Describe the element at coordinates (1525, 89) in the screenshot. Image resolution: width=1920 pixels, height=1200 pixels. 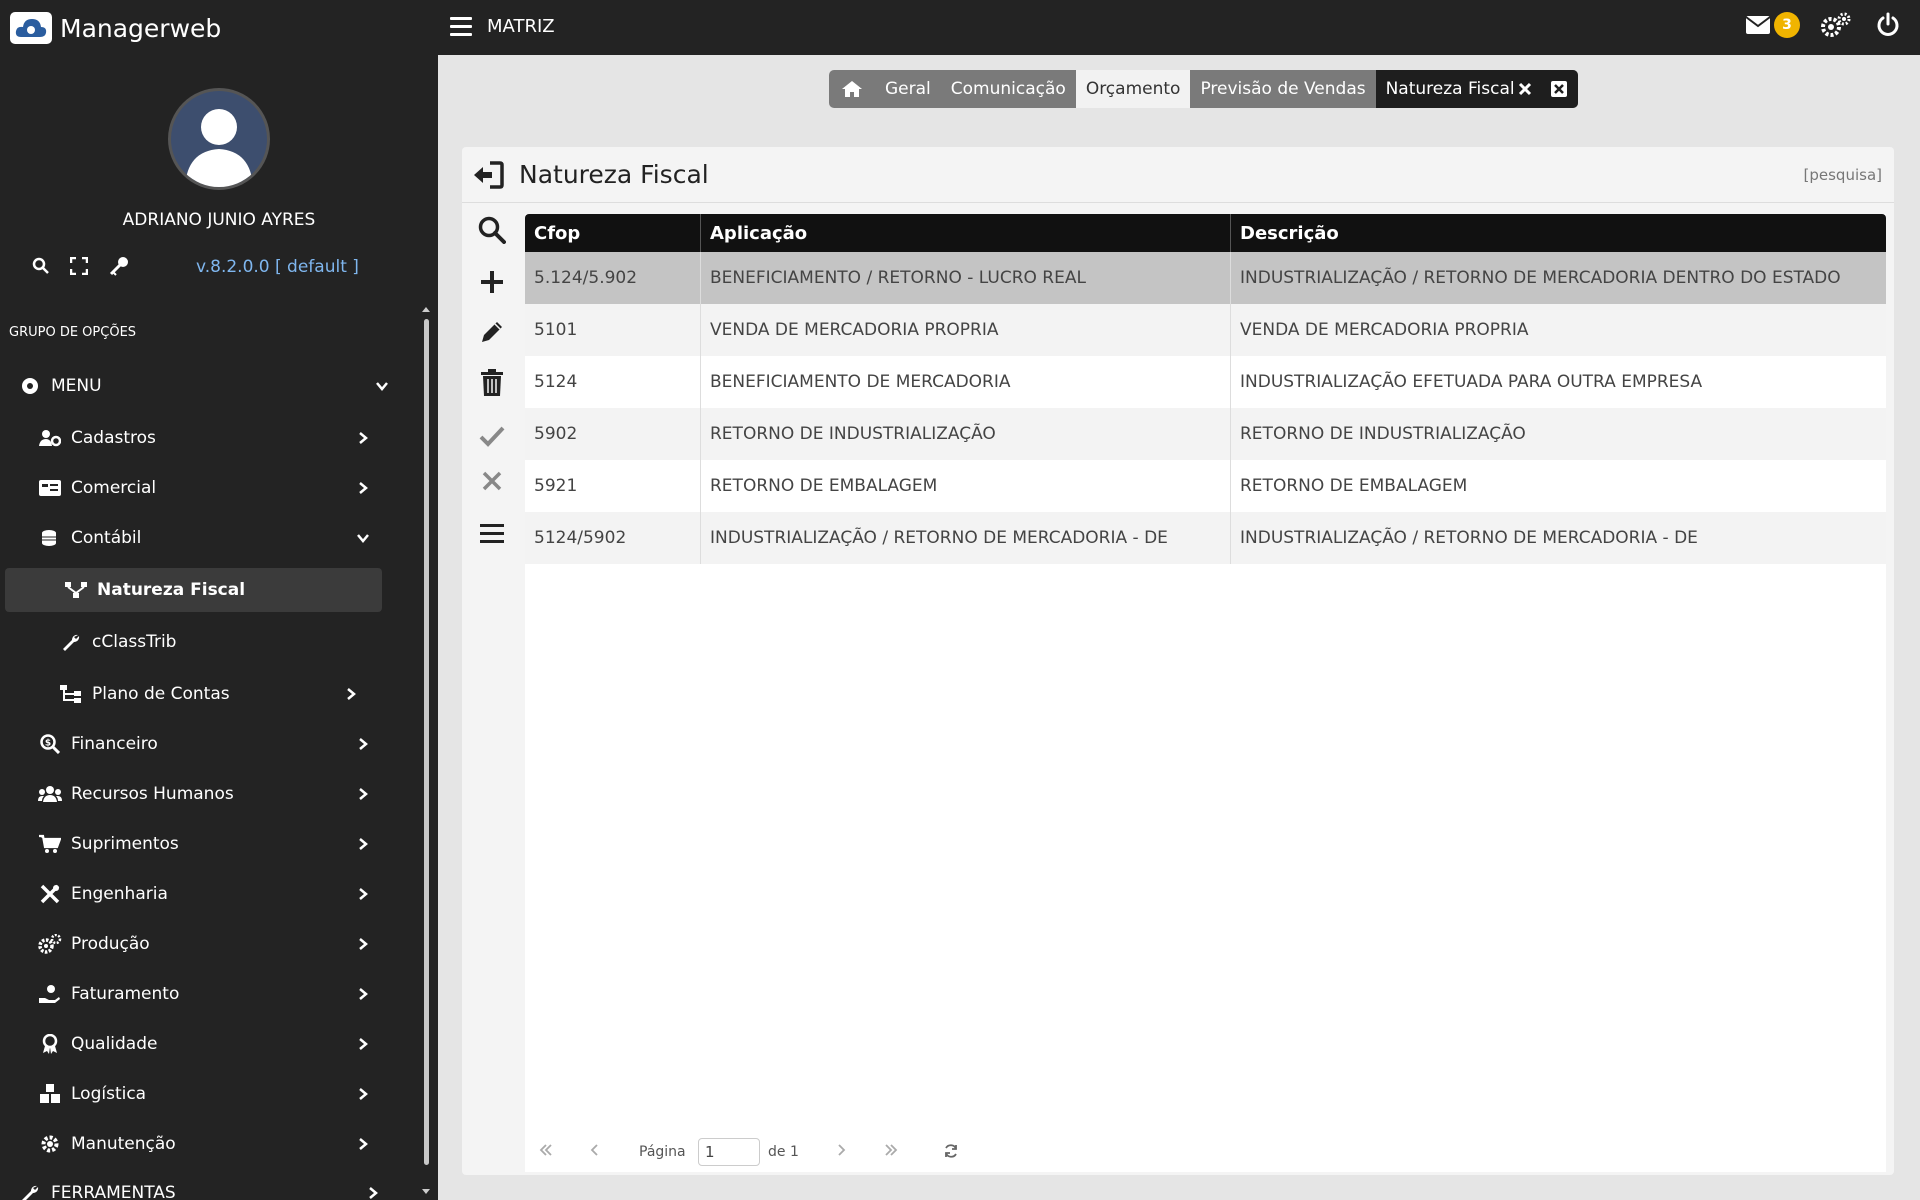
I see `close-icon` at that location.